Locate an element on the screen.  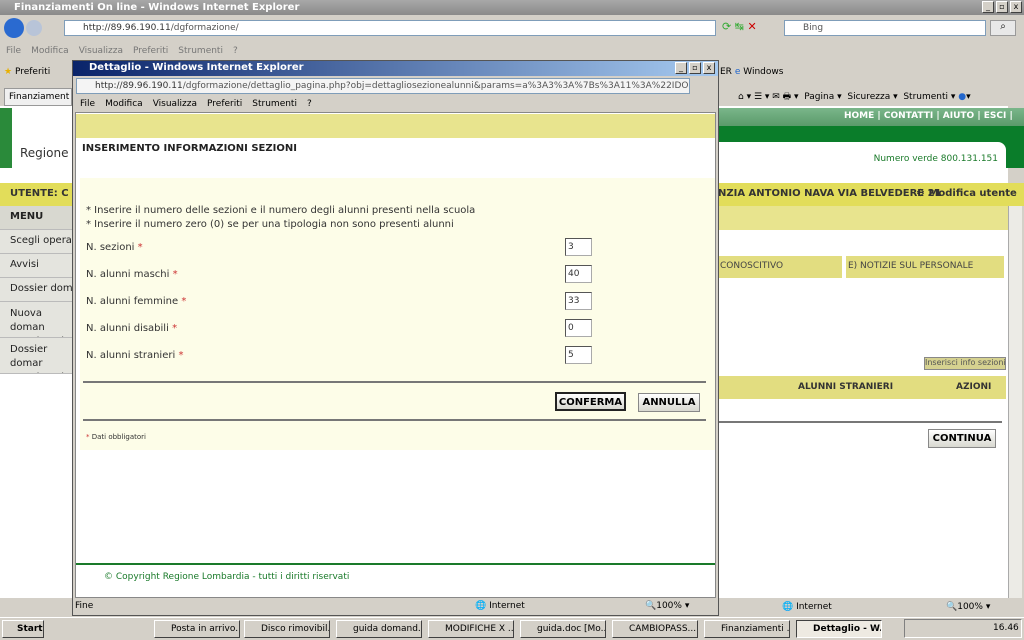
minimize-button: _ is located at coordinates (988, 7).